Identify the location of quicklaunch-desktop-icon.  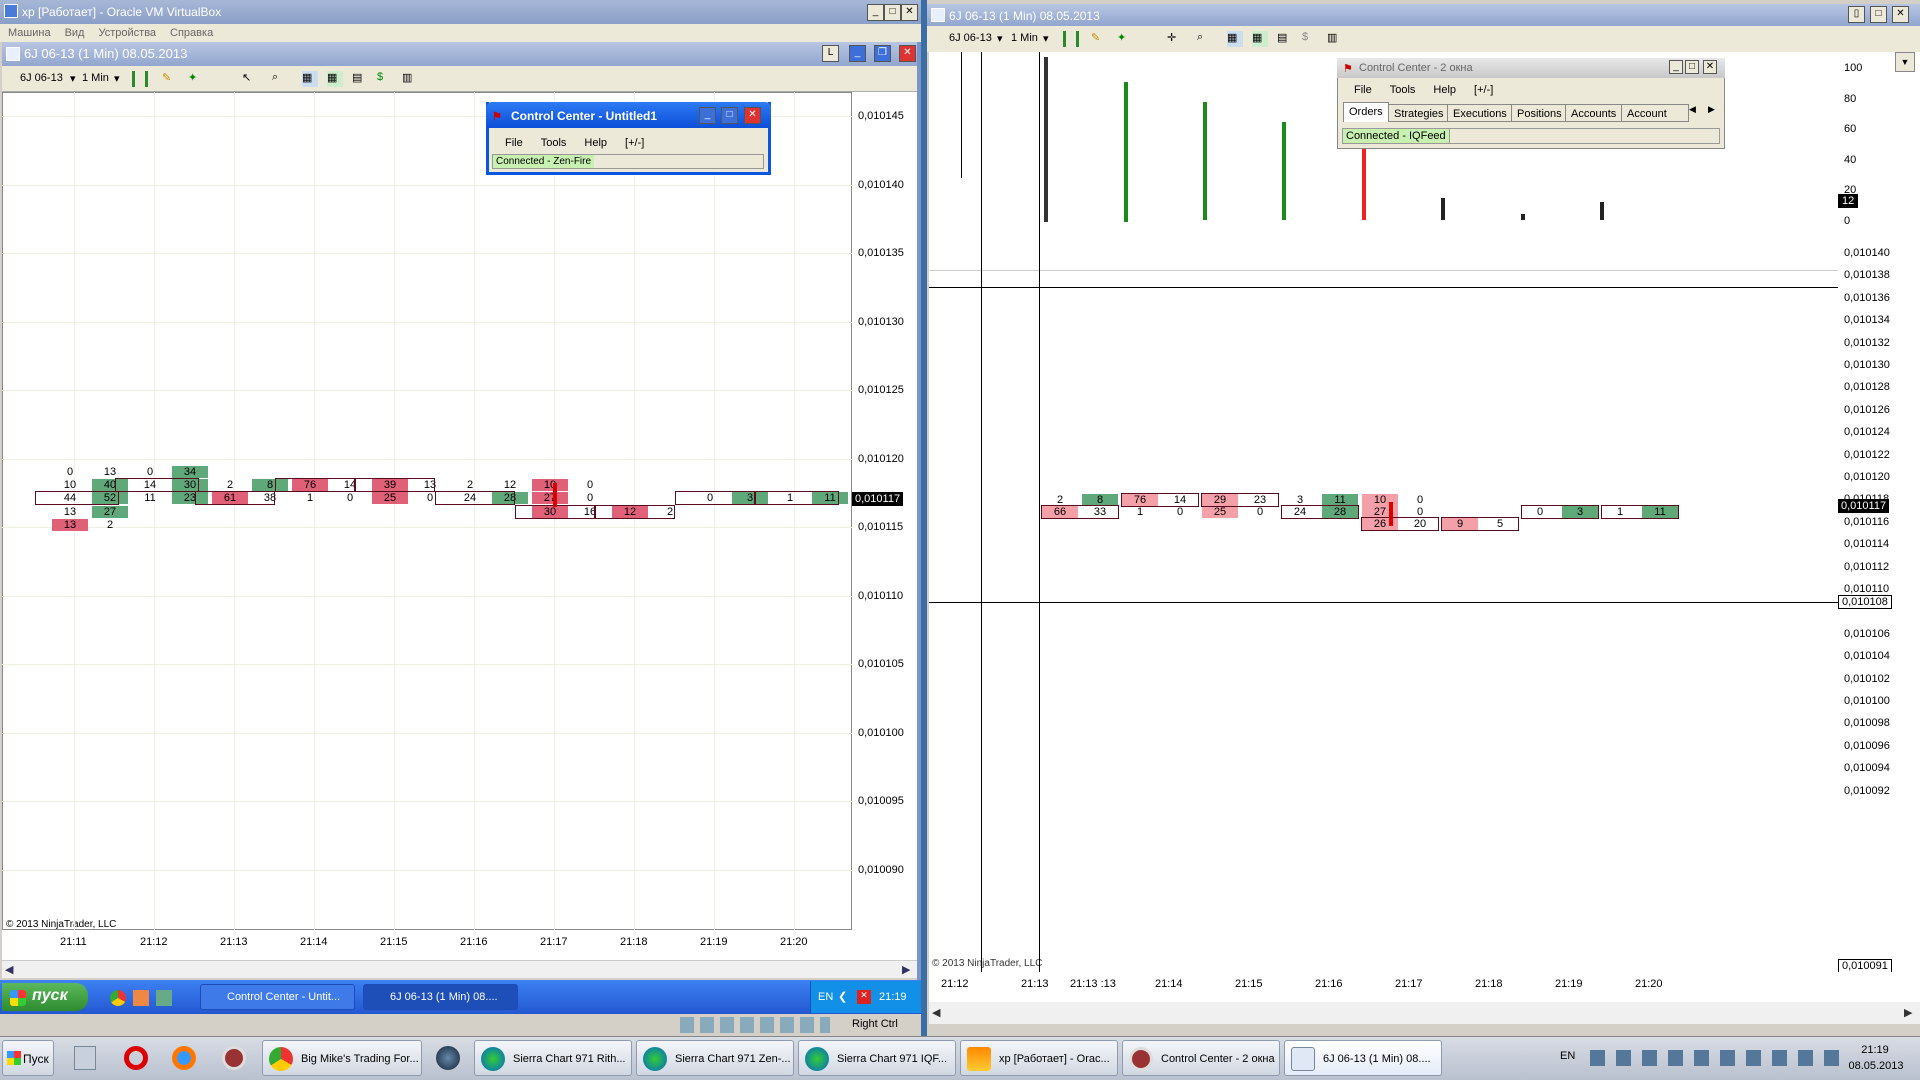
(164, 998).